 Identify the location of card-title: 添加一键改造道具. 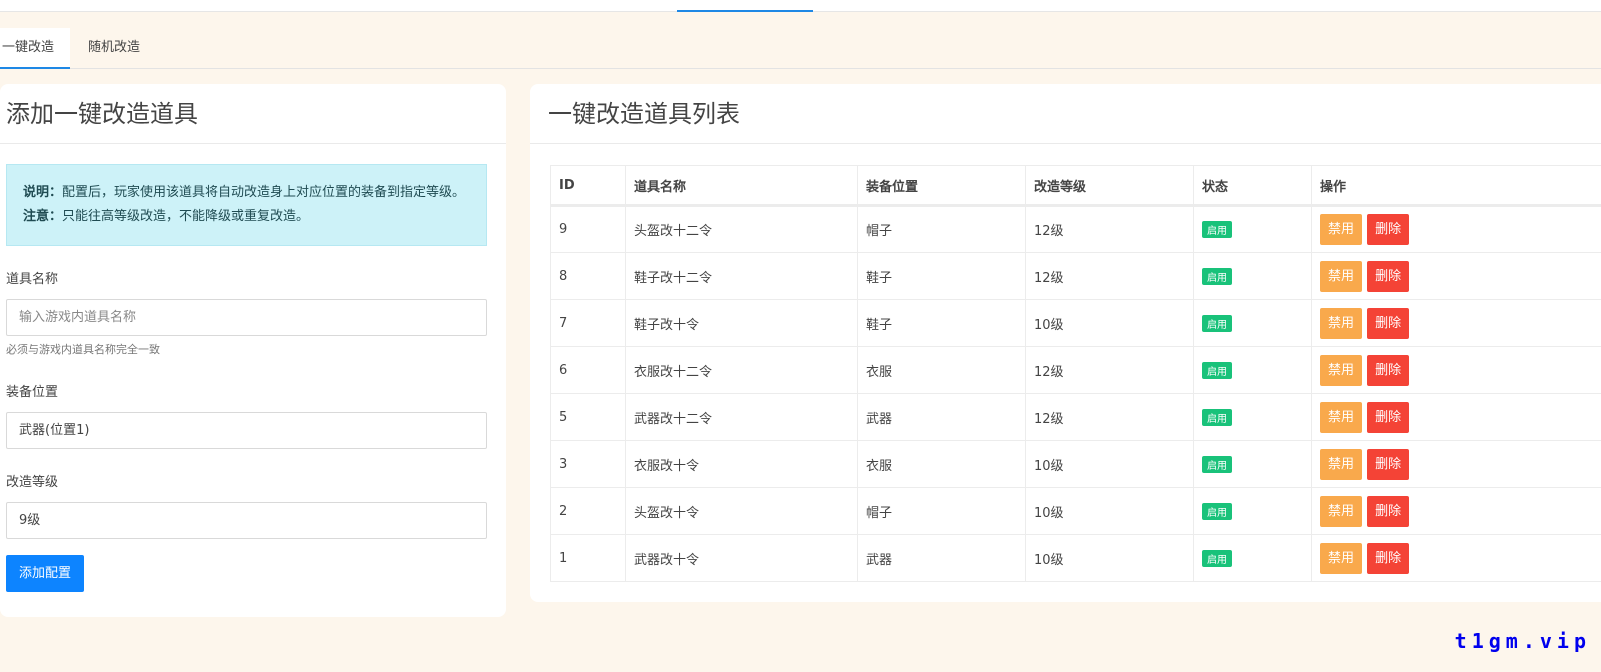
(253, 114).